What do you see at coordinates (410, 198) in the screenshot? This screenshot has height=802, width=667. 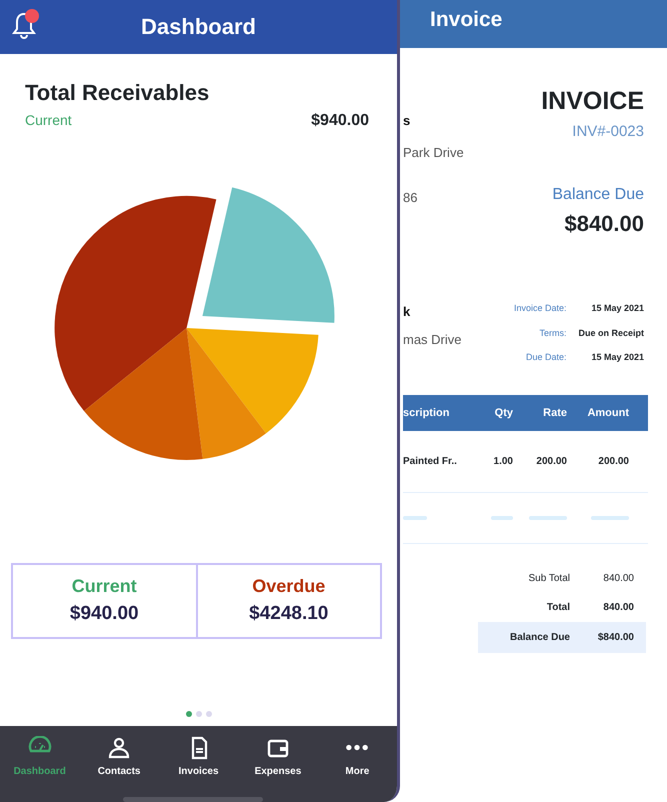 I see `address-line: 86` at bounding box center [410, 198].